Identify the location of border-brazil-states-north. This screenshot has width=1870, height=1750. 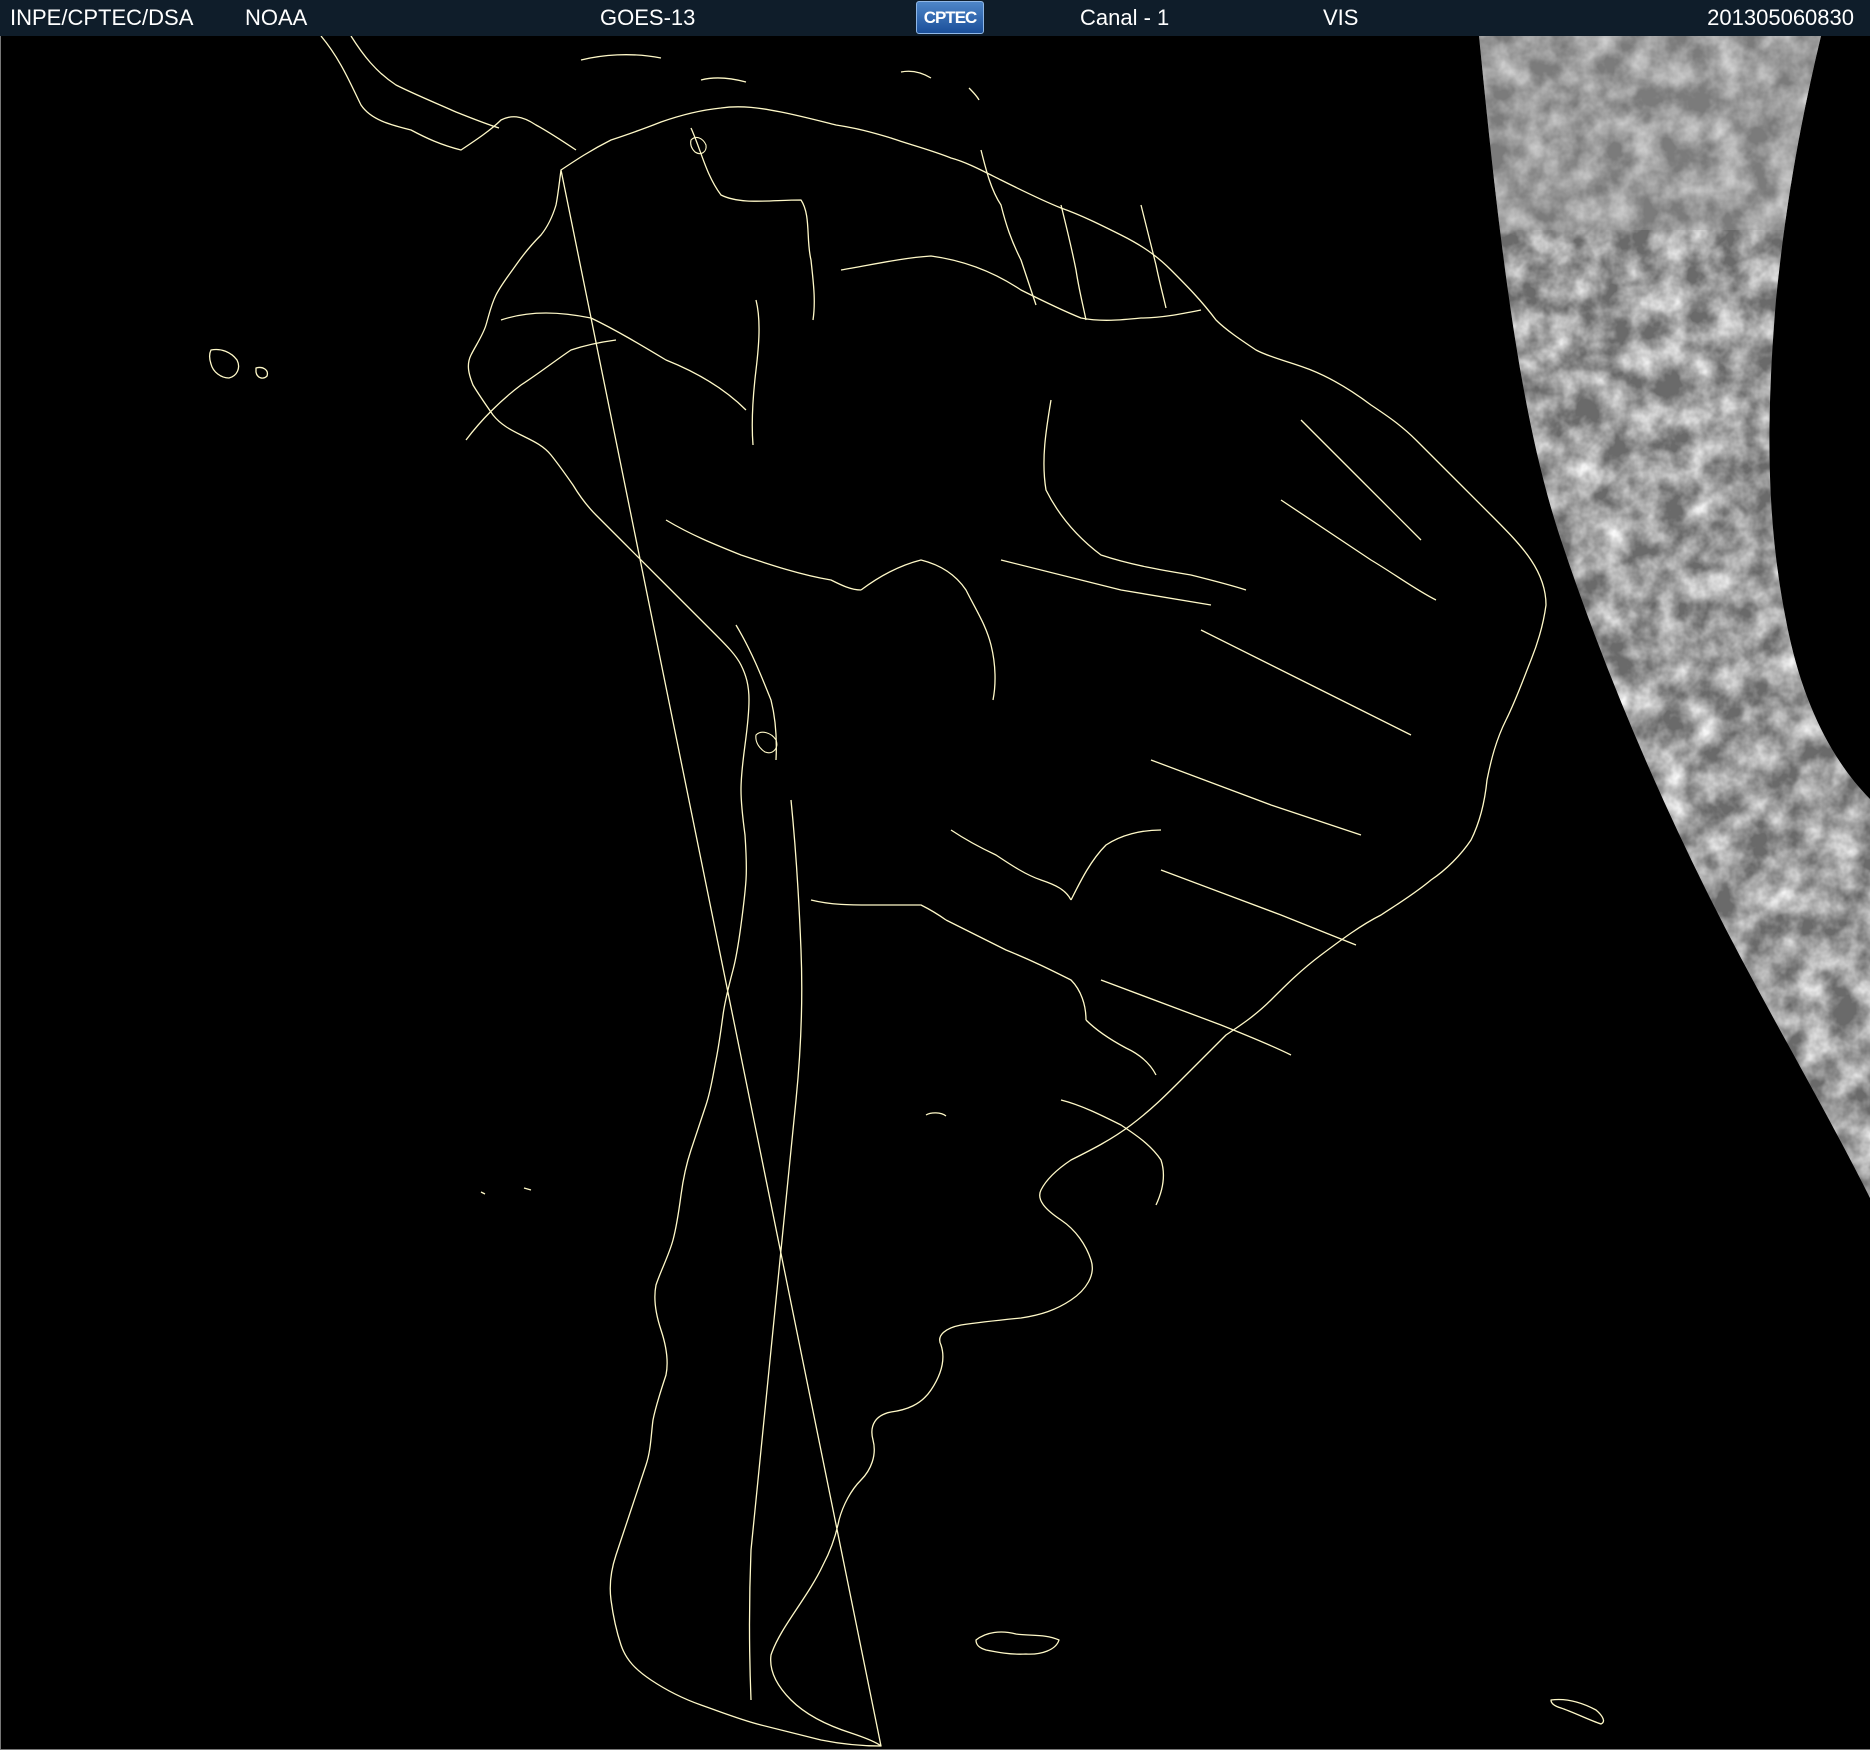
(1145, 495).